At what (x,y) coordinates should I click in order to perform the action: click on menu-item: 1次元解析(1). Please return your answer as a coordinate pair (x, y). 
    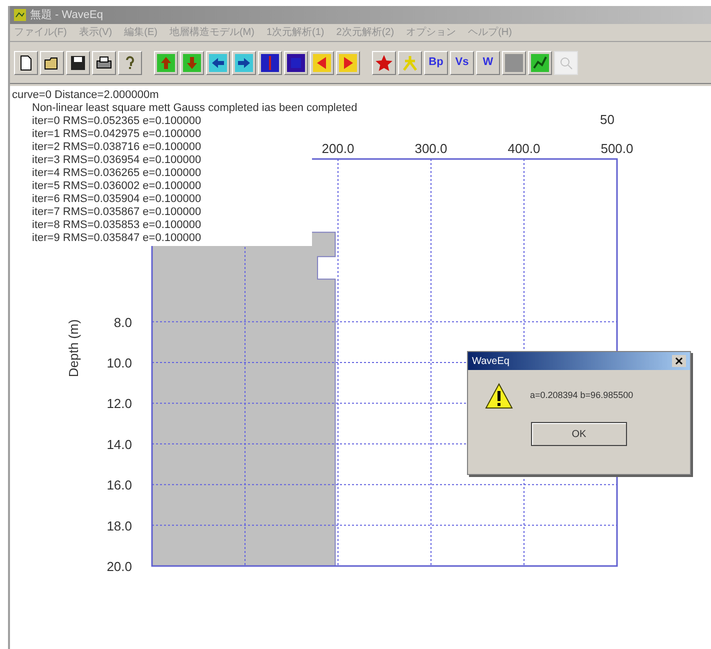
    Looking at the image, I should click on (295, 32).